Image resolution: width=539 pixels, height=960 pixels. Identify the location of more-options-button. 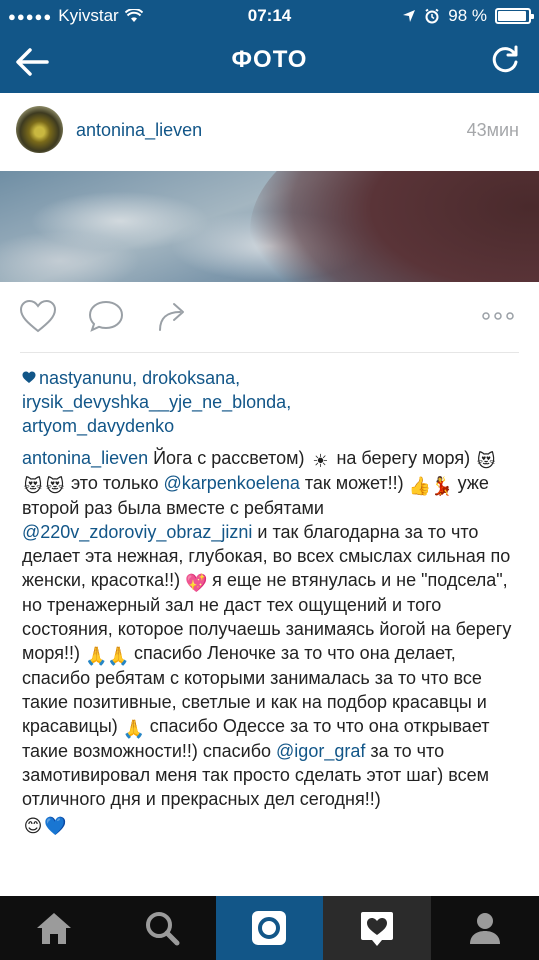
(500, 316).